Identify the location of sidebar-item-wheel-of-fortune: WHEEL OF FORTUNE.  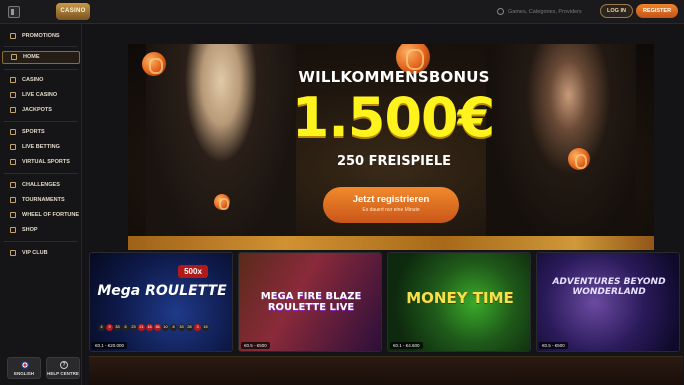
(41, 215).